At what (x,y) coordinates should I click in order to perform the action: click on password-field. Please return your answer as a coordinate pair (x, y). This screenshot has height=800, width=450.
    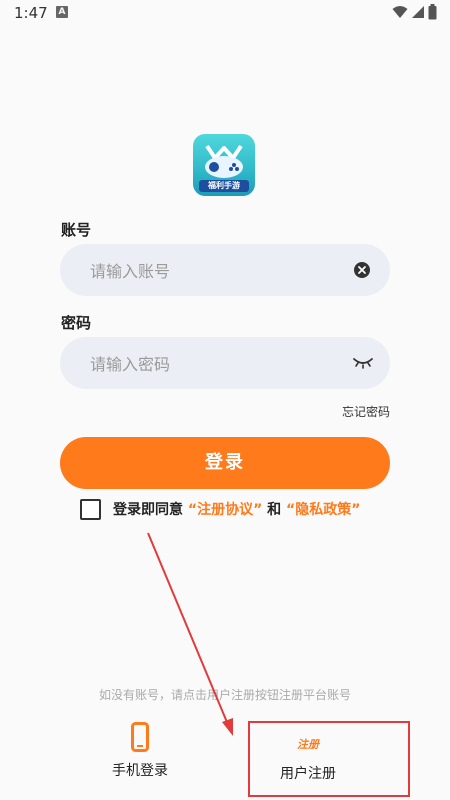
    Looking at the image, I should click on (225, 364).